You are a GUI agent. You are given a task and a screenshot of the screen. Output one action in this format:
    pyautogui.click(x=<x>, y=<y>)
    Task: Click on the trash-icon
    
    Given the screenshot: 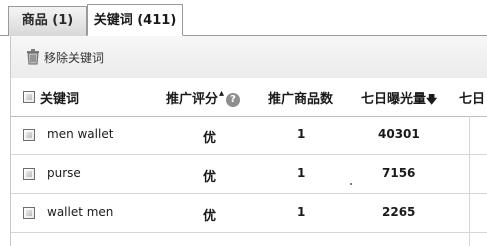 What is the action you would take?
    pyautogui.click(x=33, y=57)
    